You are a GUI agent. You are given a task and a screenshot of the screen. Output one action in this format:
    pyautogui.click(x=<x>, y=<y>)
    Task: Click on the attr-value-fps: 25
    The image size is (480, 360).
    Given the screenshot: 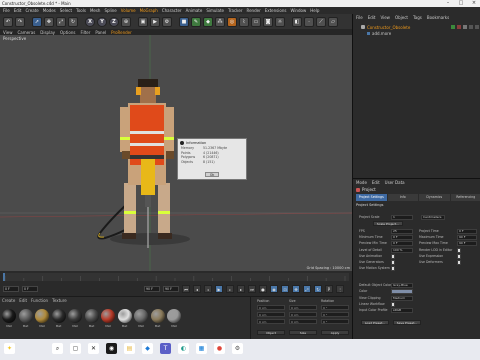 What is the action you would take?
    pyautogui.click(x=402, y=231)
    